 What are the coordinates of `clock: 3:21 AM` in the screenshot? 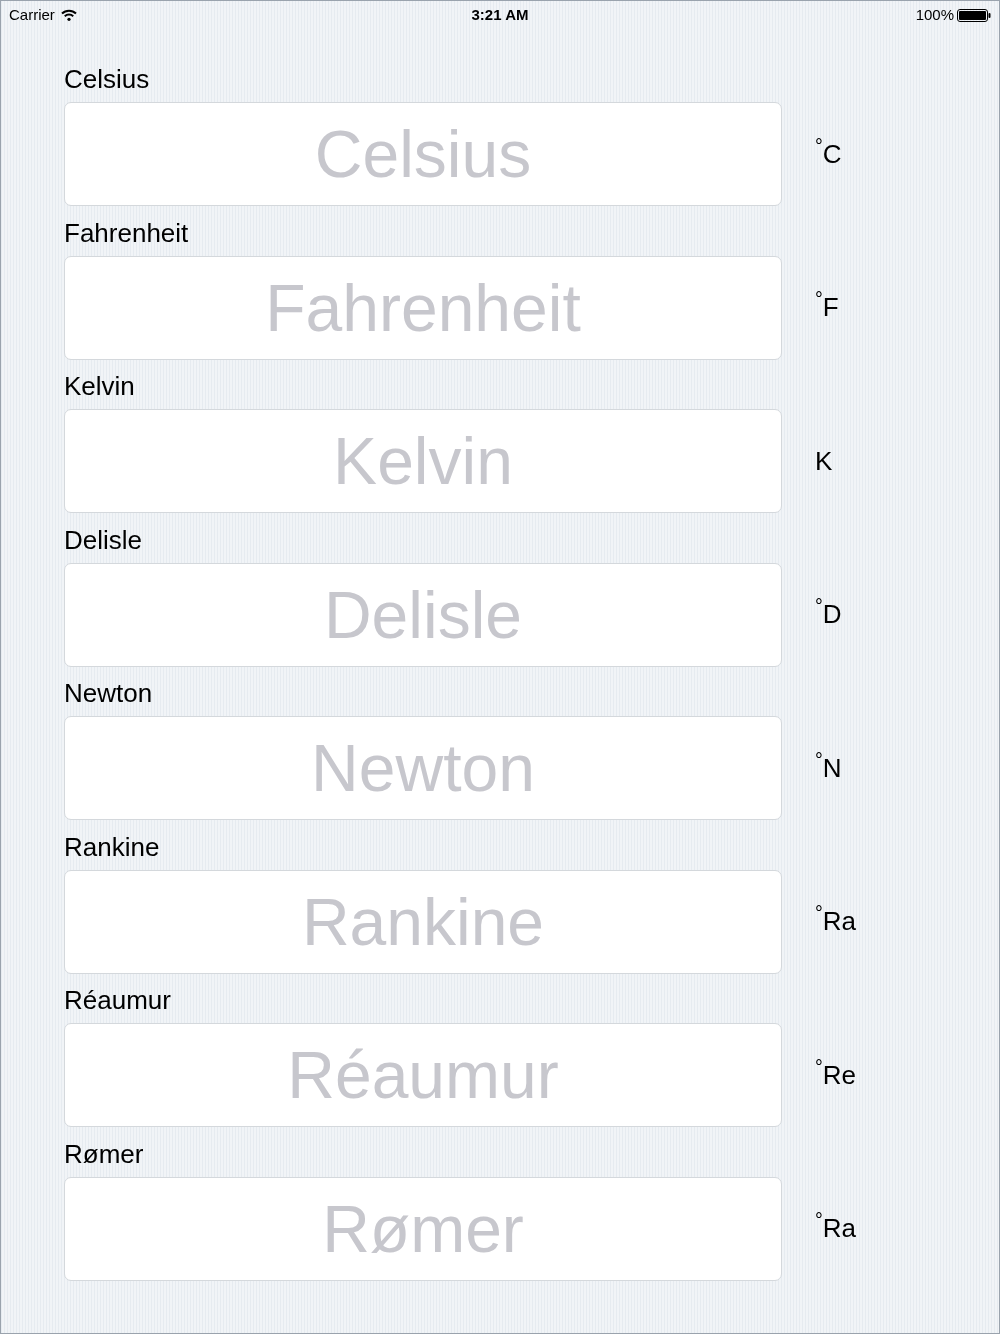 It's located at (500, 14).